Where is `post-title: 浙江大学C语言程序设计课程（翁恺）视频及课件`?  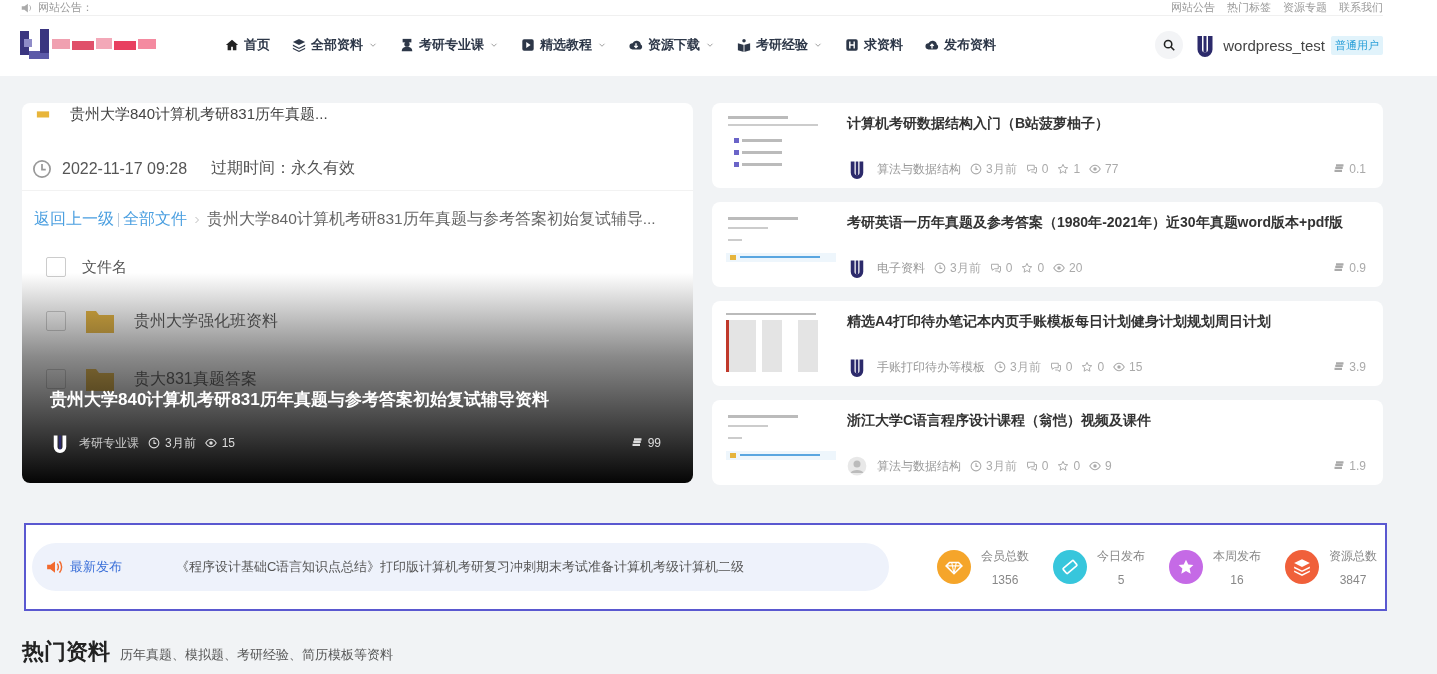
post-title: 浙江大学C语言程序设计课程（翁恺）视频及课件 is located at coordinates (1109, 421).